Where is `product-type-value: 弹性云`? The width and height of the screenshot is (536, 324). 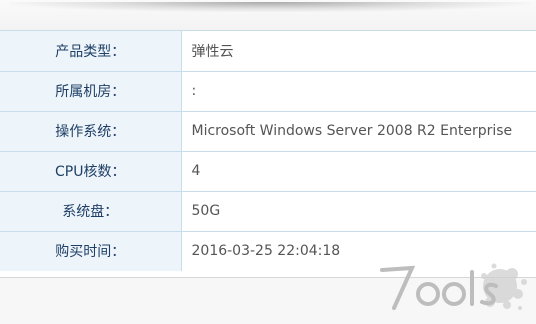
product-type-value: 弹性云 is located at coordinates (358, 51).